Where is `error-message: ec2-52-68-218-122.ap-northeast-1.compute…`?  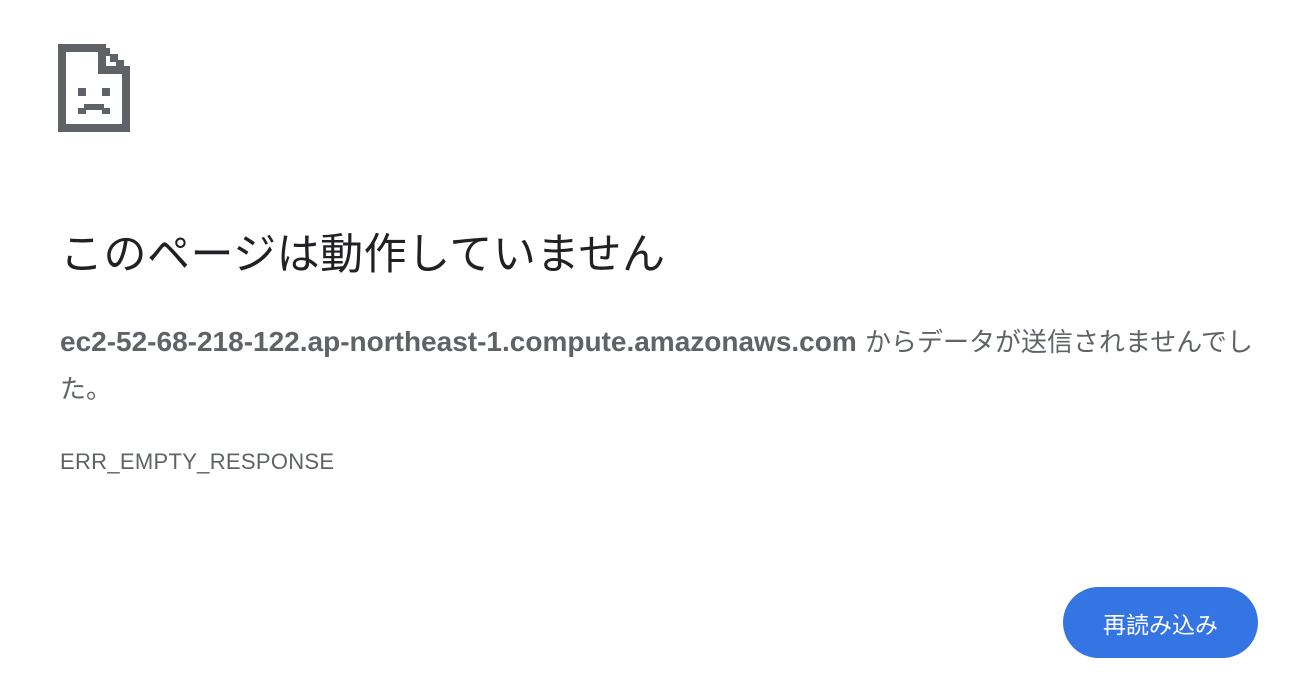
error-message: ec2-52-68-218-122.ap-northeast-1.compute… is located at coordinates (660, 366).